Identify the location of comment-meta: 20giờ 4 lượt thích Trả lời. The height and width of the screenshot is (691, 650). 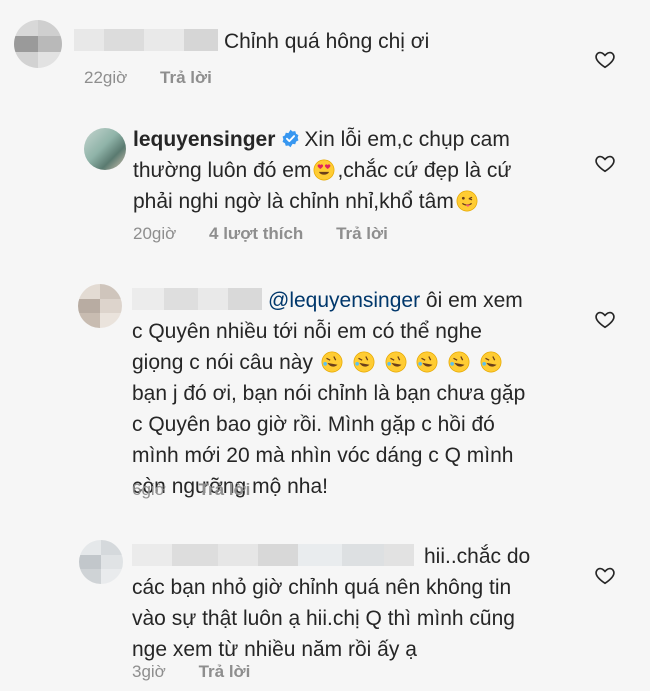
(274, 234).